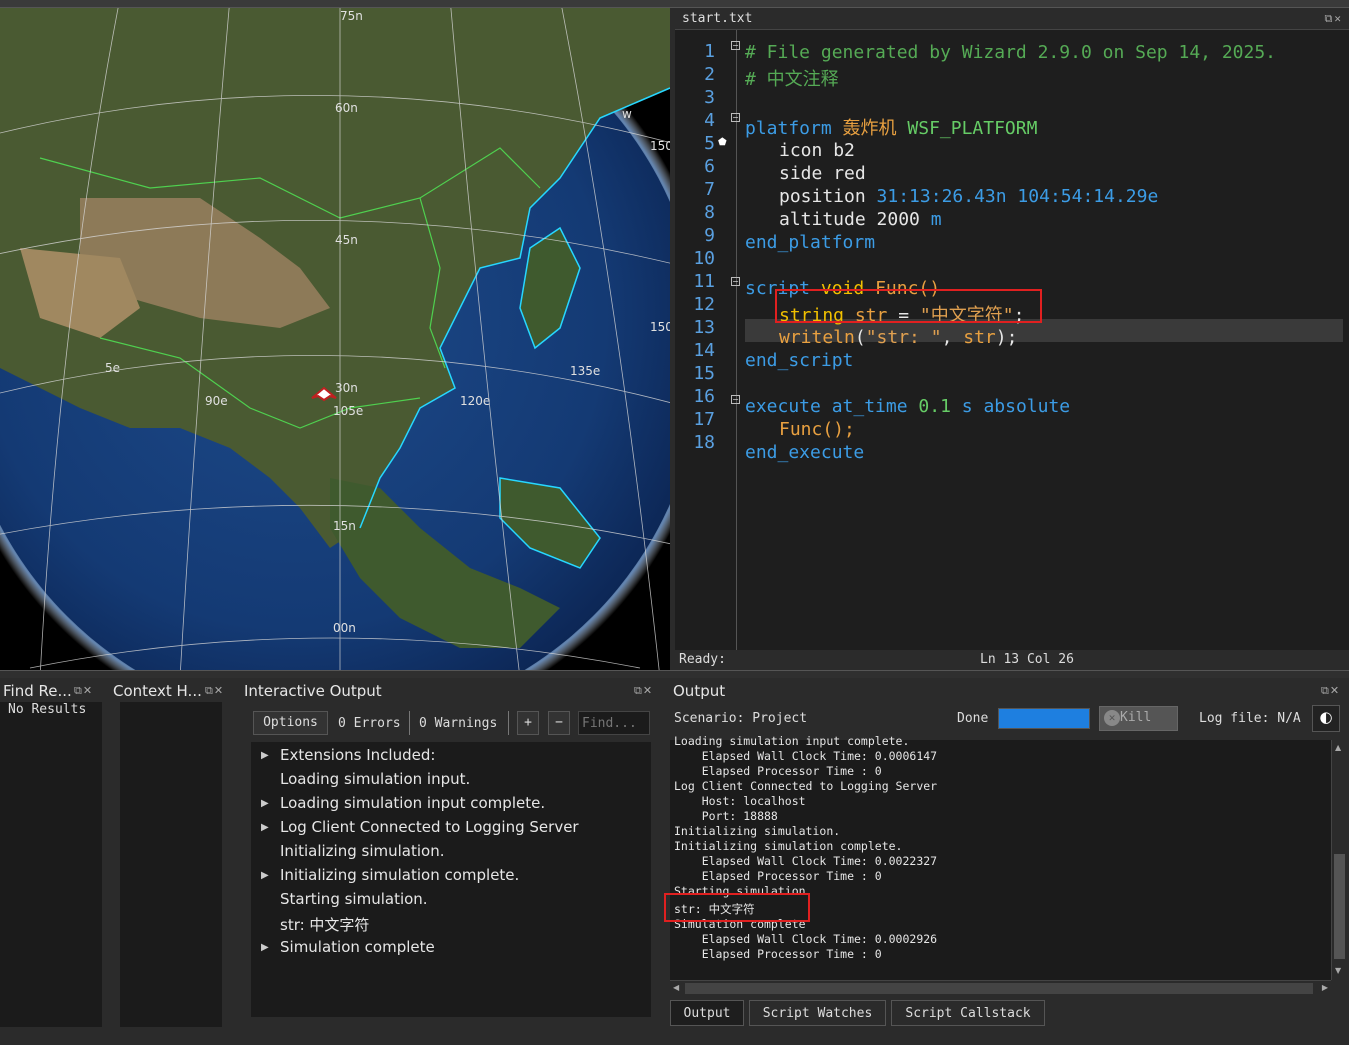  What do you see at coordinates (704, 373) in the screenshot?
I see `line-number: 15` at bounding box center [704, 373].